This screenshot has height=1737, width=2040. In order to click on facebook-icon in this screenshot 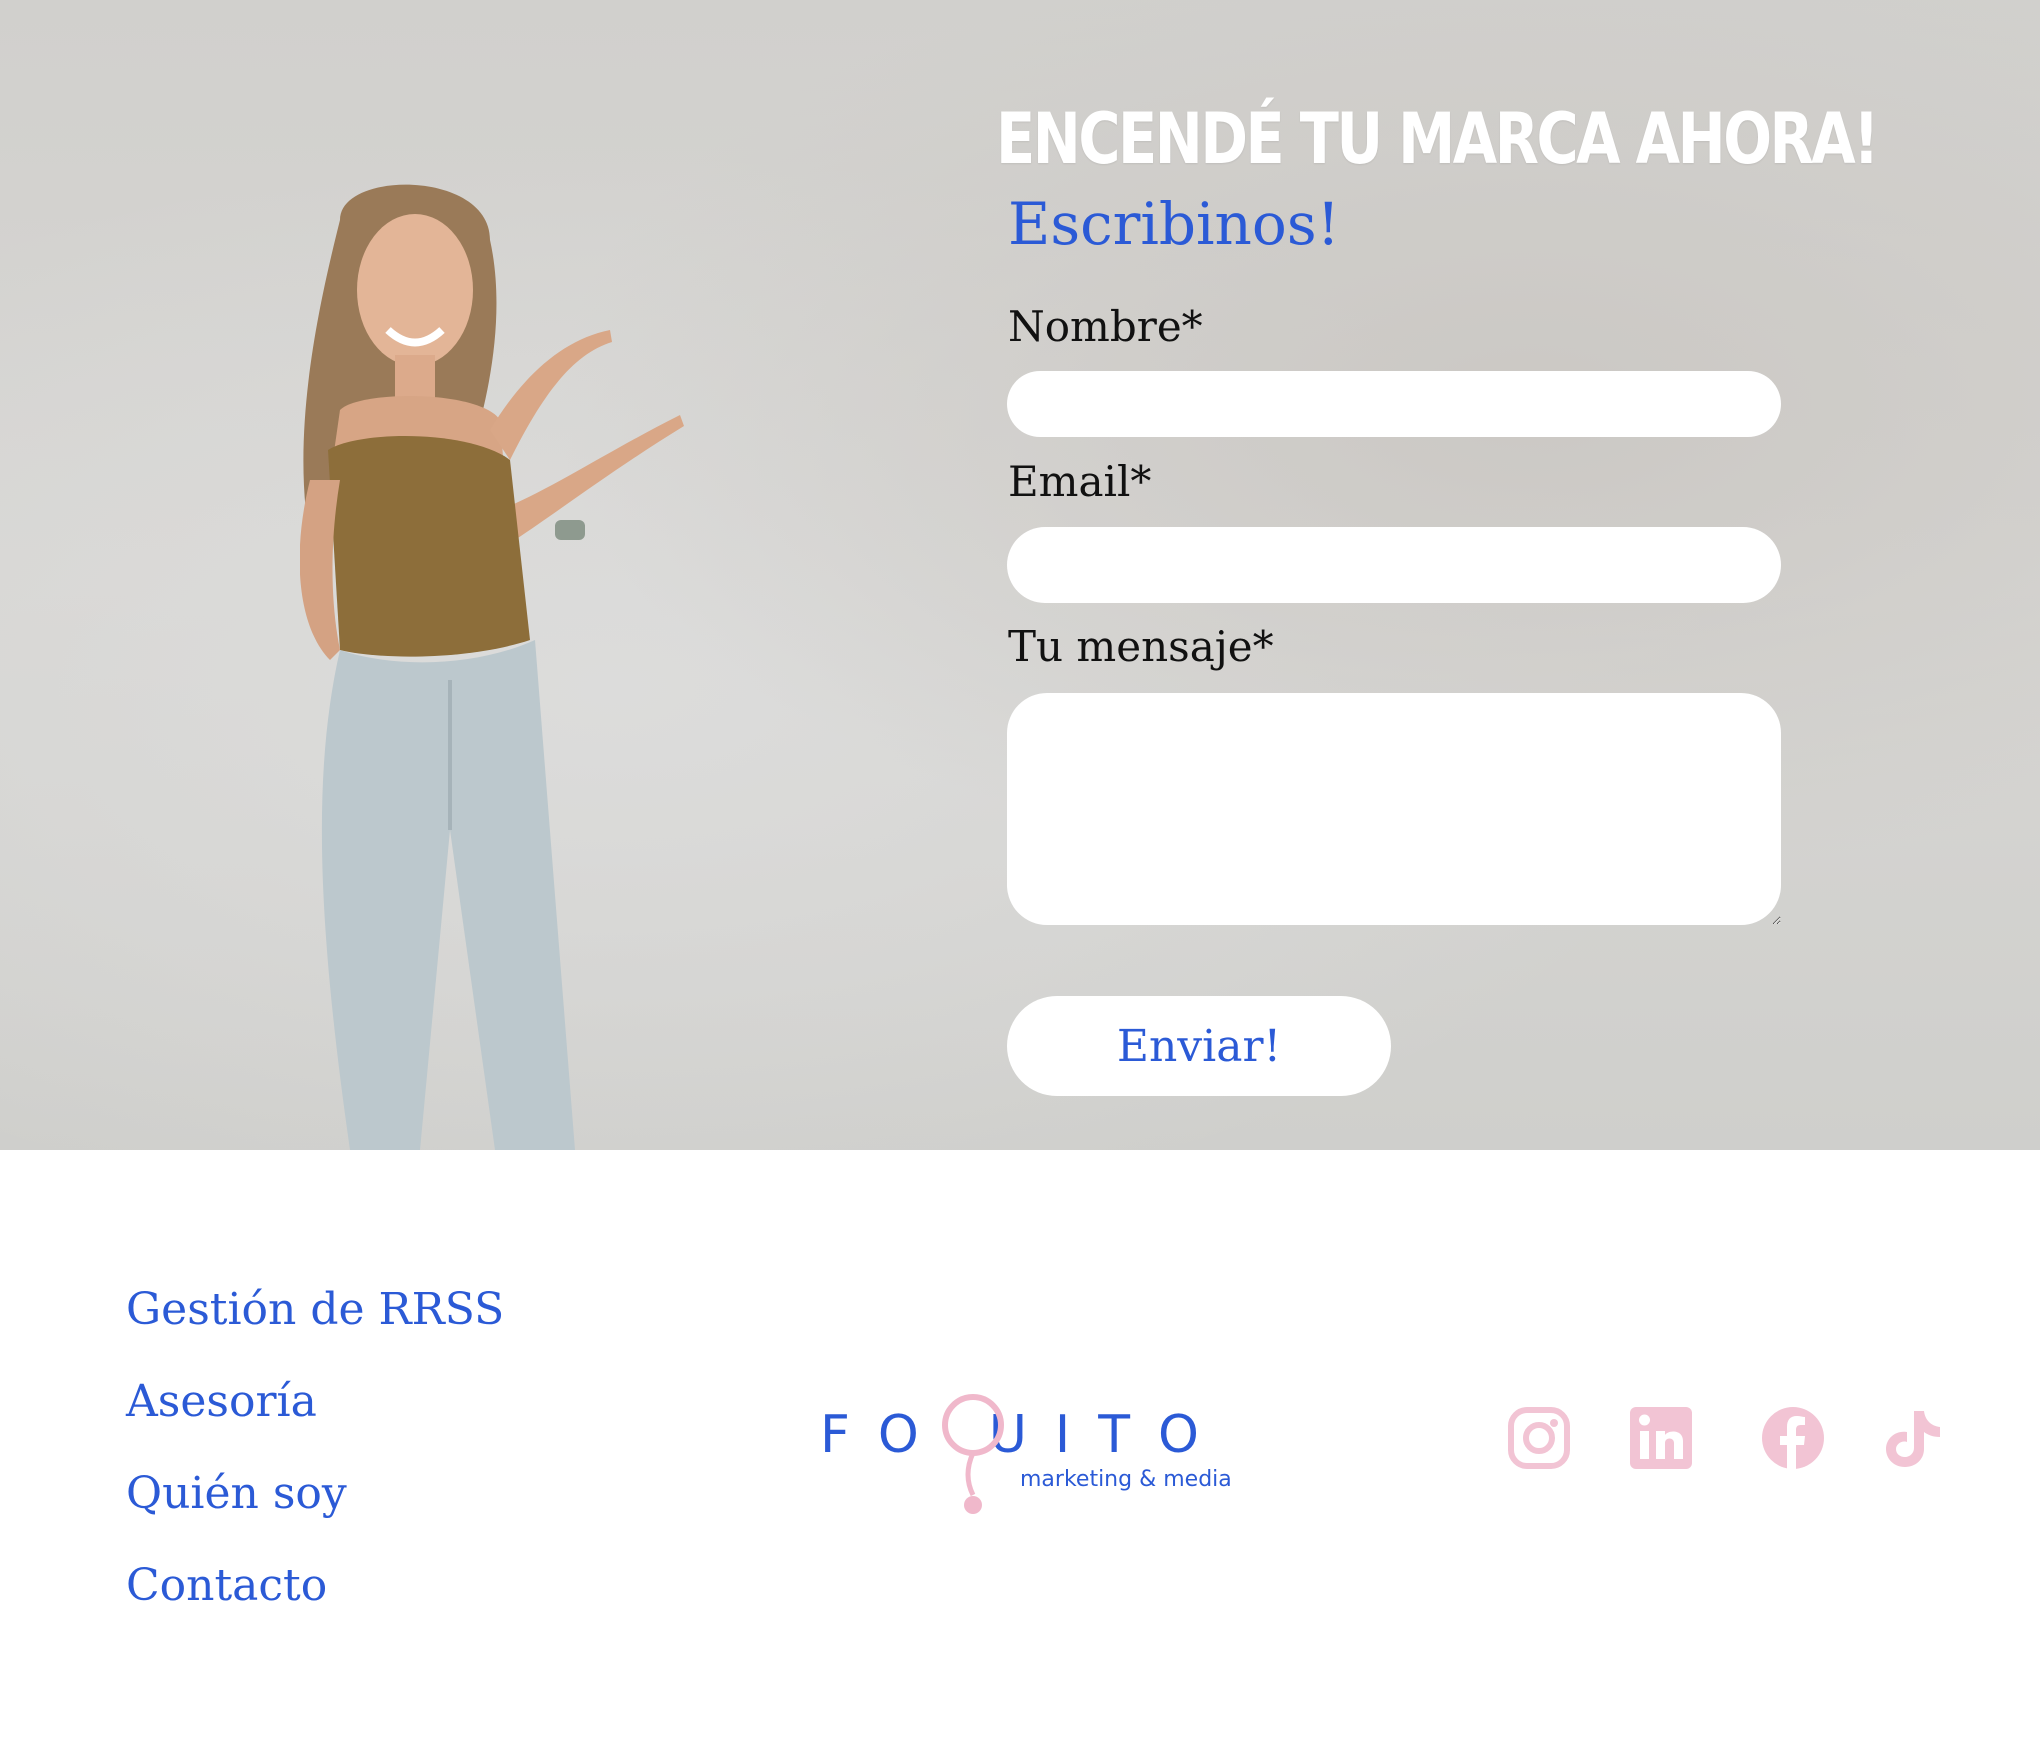, I will do `click(1793, 1438)`.